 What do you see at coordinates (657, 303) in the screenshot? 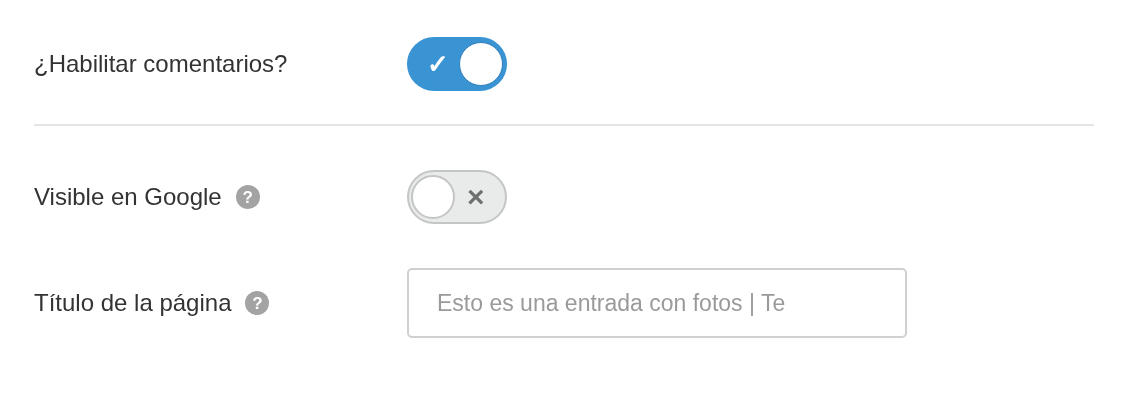
I see `text-field: Esto es una entrada con fotos | Te` at bounding box center [657, 303].